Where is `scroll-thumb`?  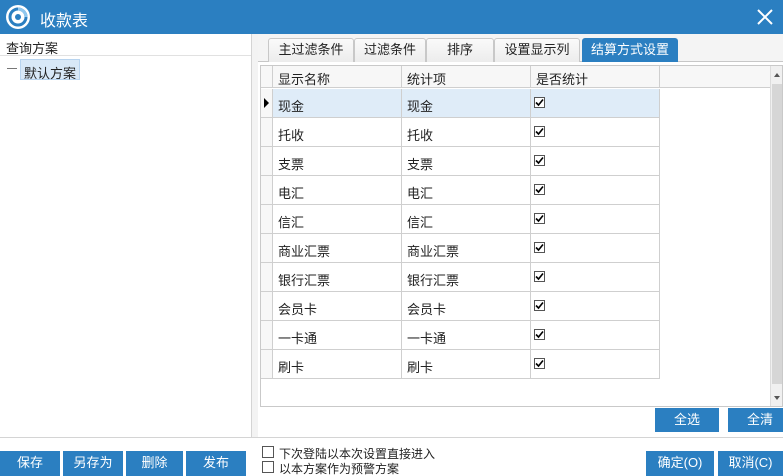 scroll-thumb is located at coordinates (777, 234).